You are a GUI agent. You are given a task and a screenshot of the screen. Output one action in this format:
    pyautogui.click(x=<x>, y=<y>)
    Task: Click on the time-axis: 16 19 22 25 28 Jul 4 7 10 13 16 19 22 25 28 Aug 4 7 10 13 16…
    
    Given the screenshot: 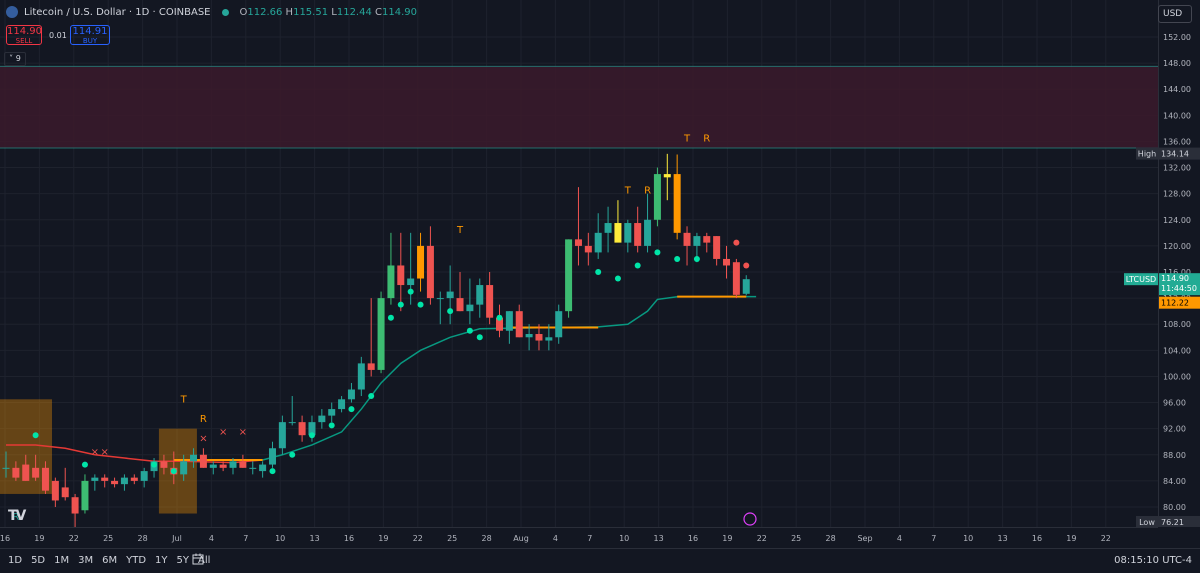 What is the action you would take?
    pyautogui.click(x=579, y=536)
    